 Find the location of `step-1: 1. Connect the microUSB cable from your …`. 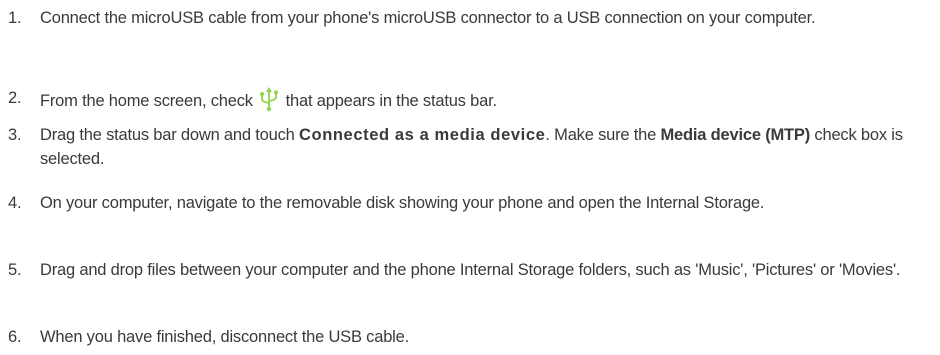

step-1: 1. Connect the microUSB cable from your … is located at coordinates (466, 18).